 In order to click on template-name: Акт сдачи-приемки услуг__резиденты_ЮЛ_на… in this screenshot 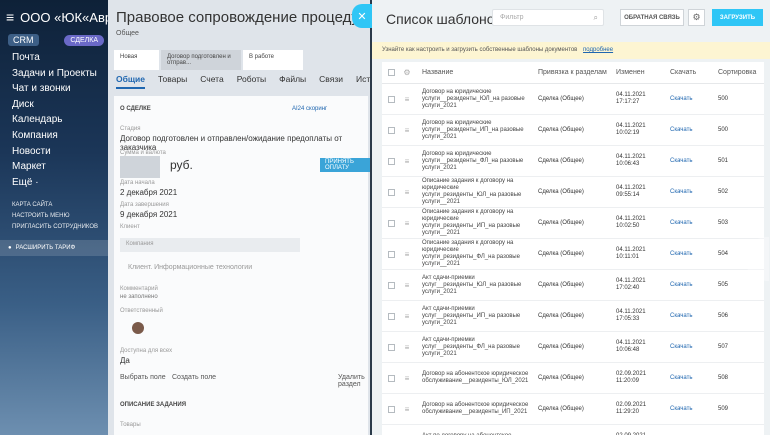, I will do `click(473, 285)`.